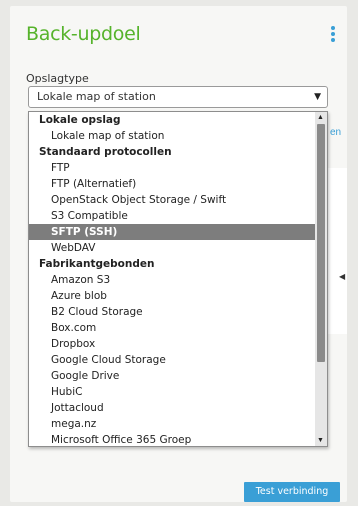  What do you see at coordinates (178, 248) in the screenshot?
I see `option-item: WebDAV` at bounding box center [178, 248].